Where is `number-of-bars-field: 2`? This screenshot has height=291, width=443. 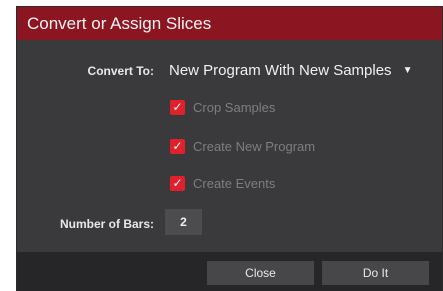 number-of-bars-field: 2 is located at coordinates (183, 222).